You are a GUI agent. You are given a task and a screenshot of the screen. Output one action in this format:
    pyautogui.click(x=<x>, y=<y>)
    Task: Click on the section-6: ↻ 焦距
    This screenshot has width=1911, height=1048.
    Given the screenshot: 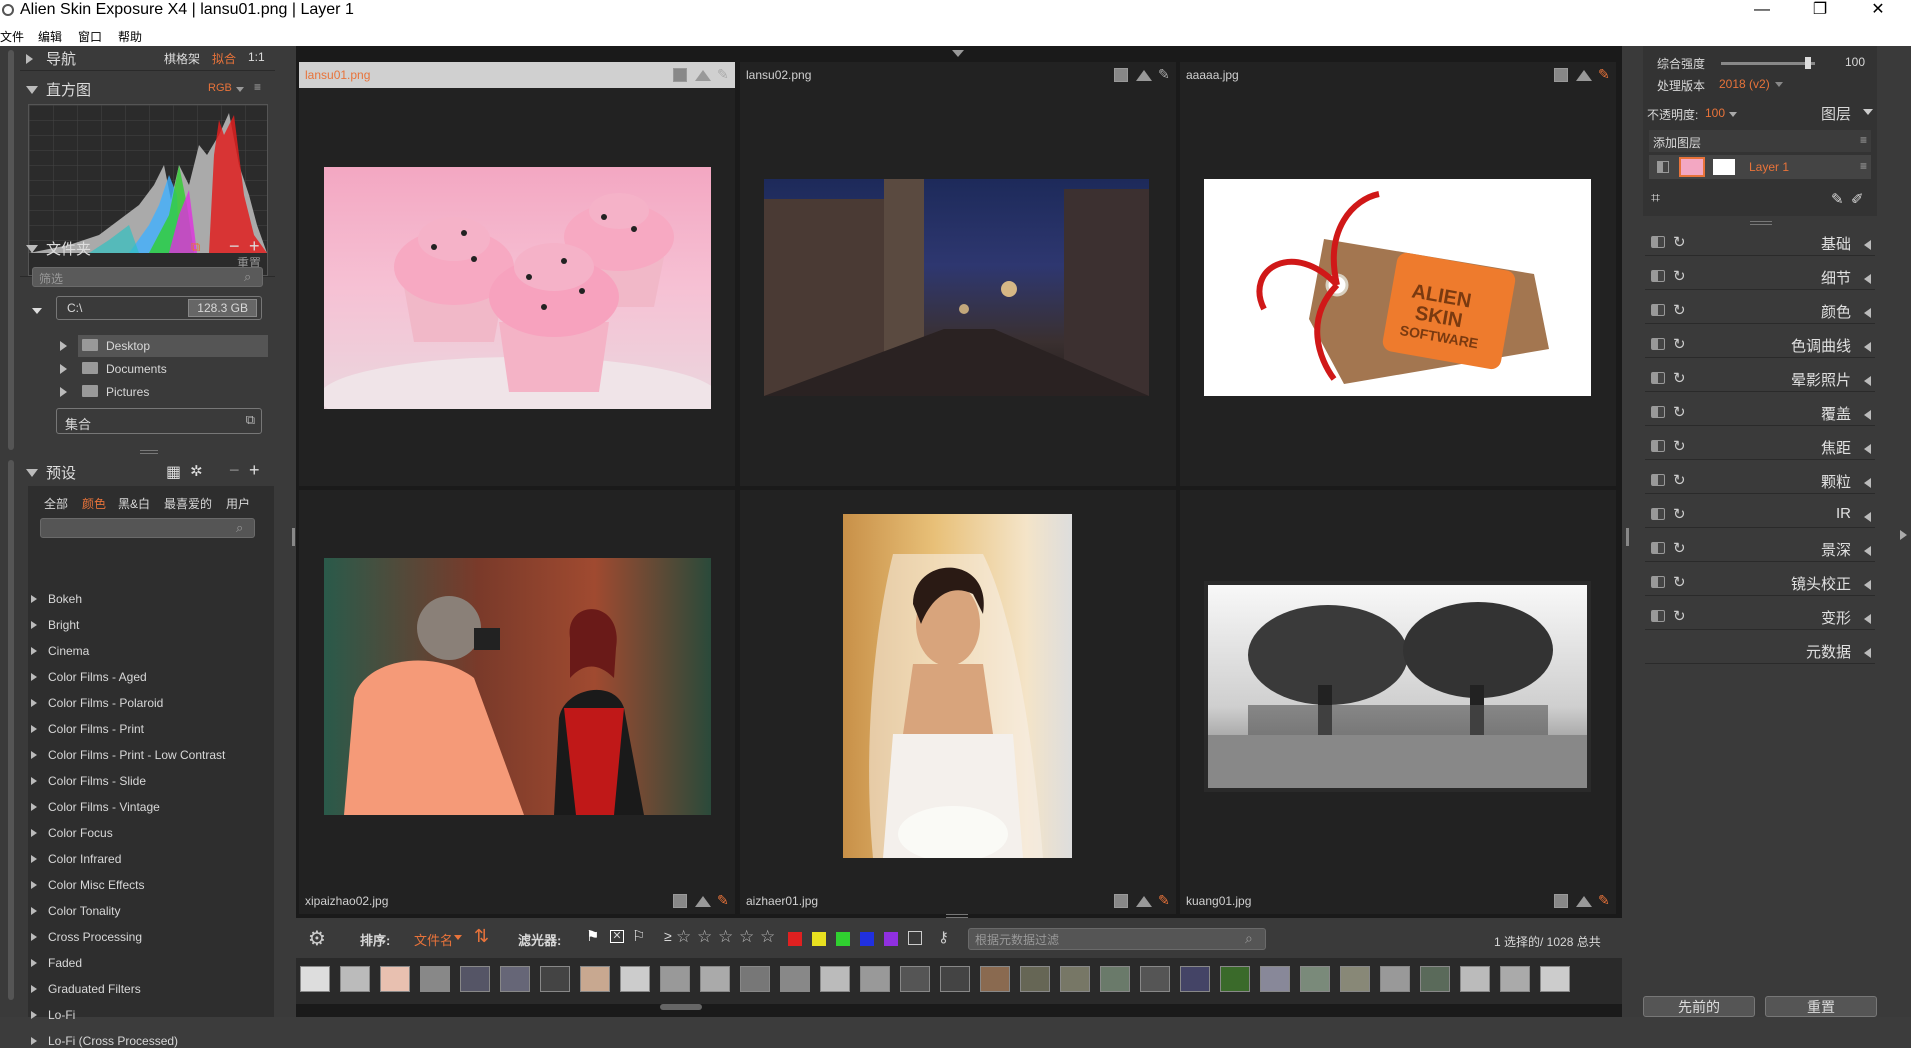 What is the action you would take?
    pyautogui.click(x=1760, y=446)
    